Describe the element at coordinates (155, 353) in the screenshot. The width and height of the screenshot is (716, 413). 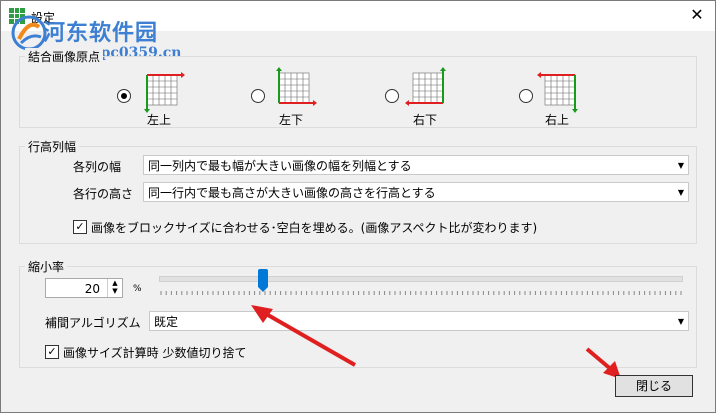
I see `truncate-label: 画像サイズ計算時 少数値切り捨て` at that location.